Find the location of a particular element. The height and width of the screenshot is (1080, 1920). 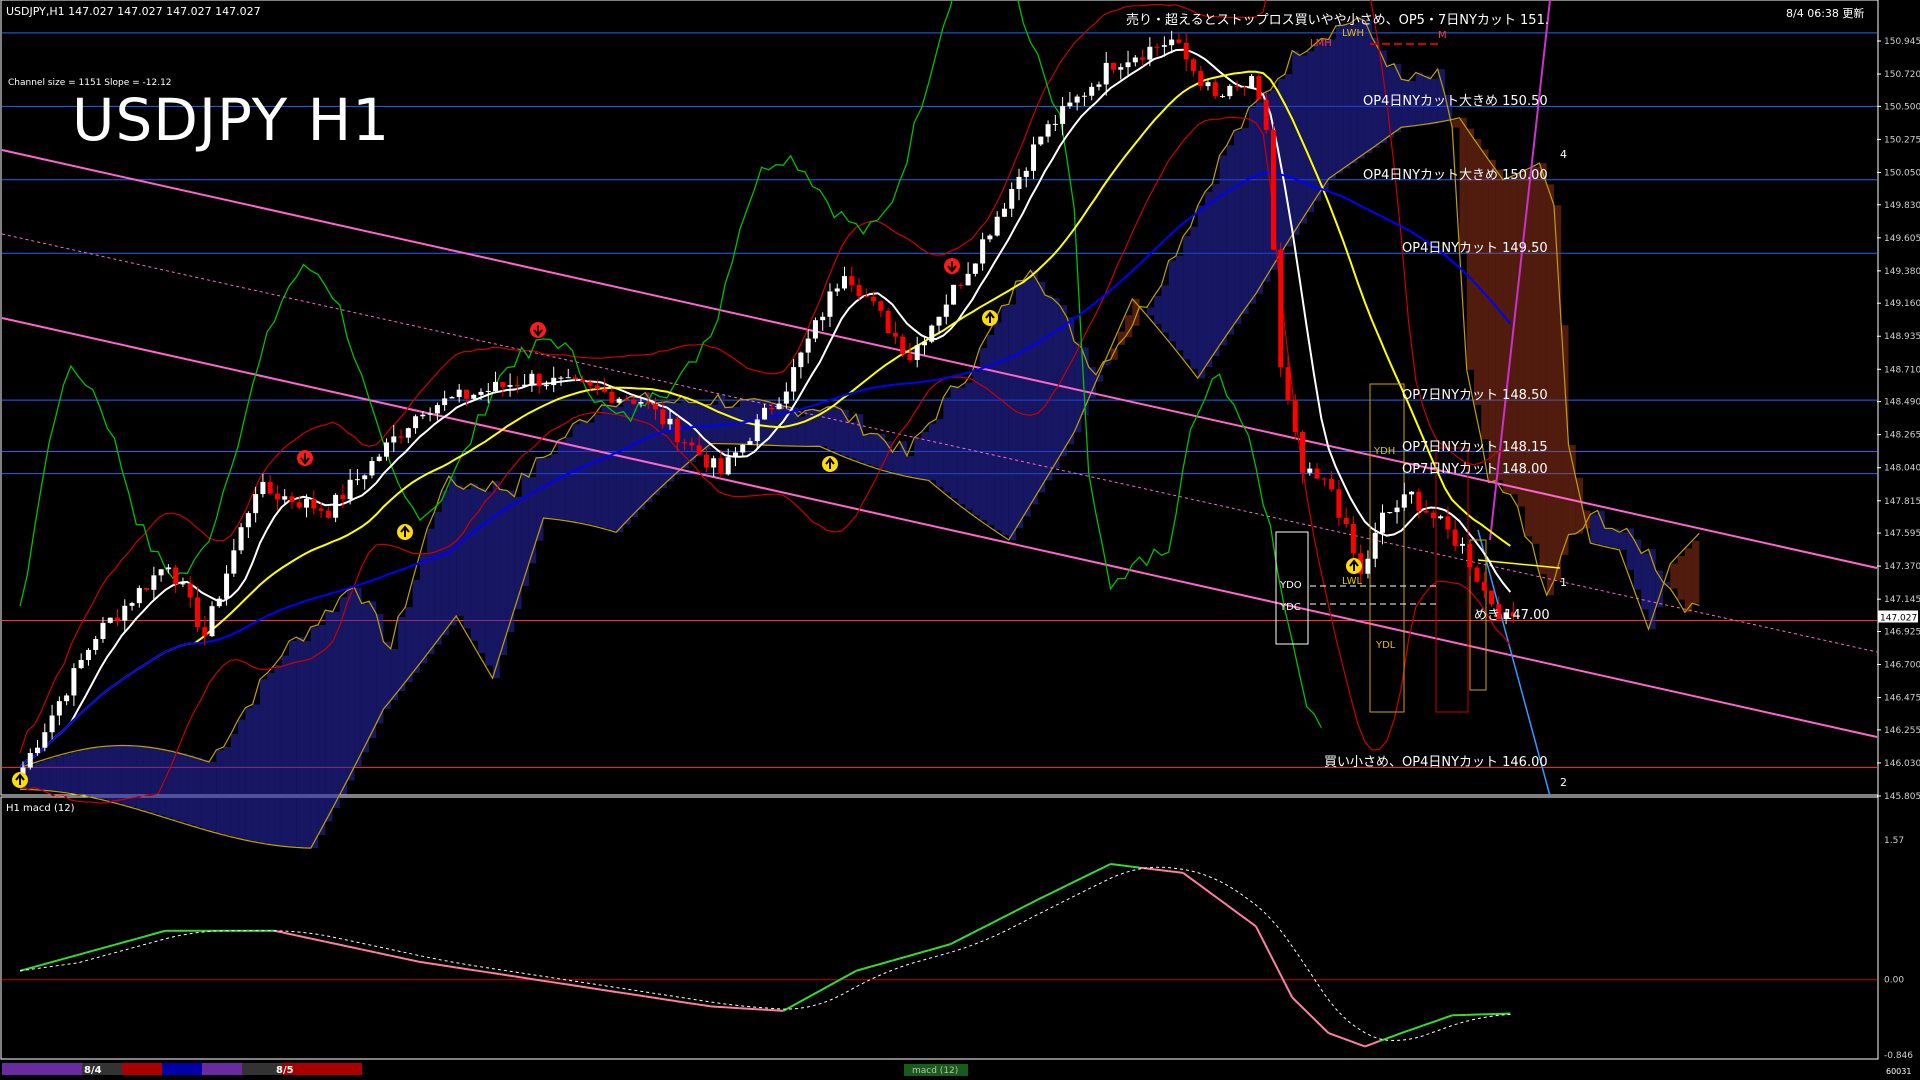

level-label: 買い小さめ、OP4日NYカット 146.00 is located at coordinates (1436, 763).